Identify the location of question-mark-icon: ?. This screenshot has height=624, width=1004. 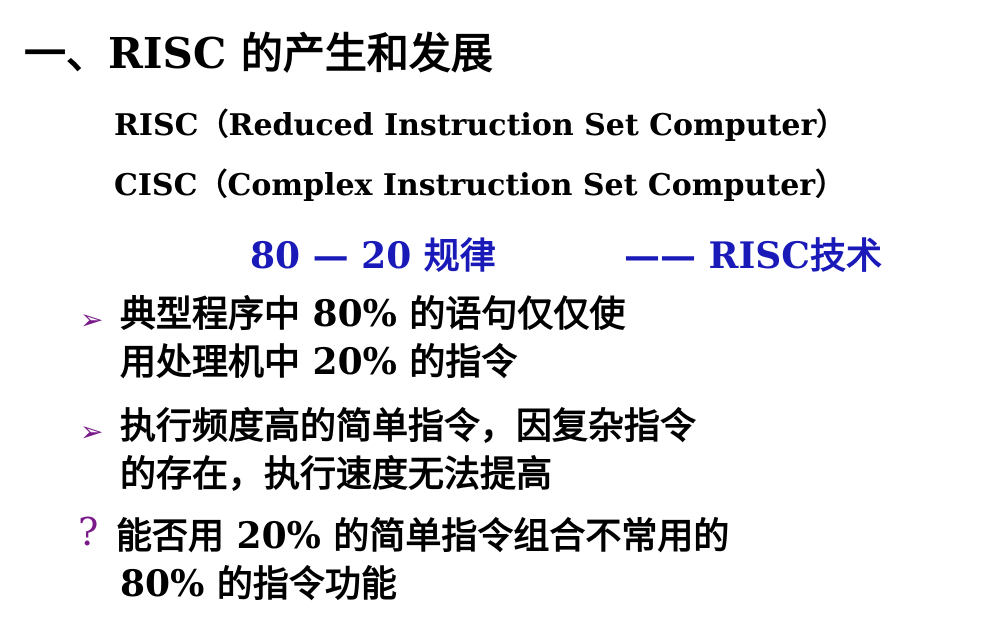
(88, 532).